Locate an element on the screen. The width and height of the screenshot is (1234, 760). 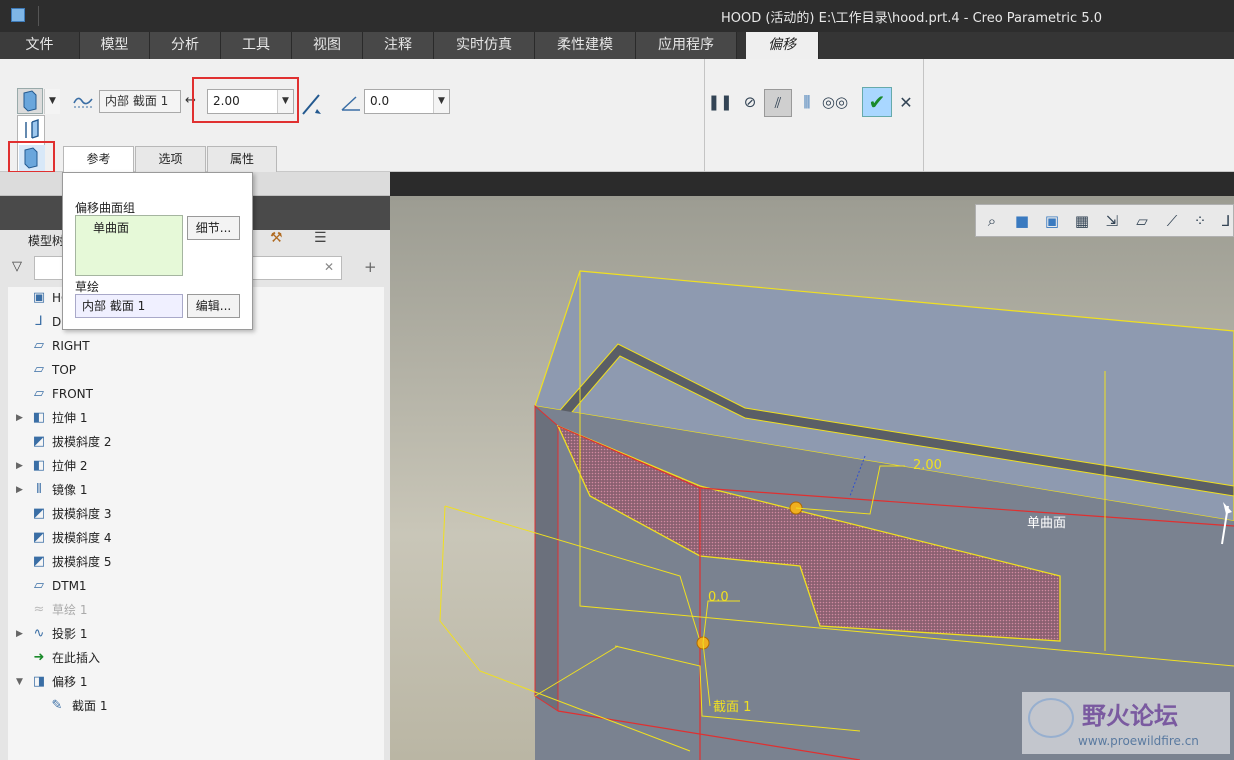
standard-offset-icon is located at coordinates (32, 129).